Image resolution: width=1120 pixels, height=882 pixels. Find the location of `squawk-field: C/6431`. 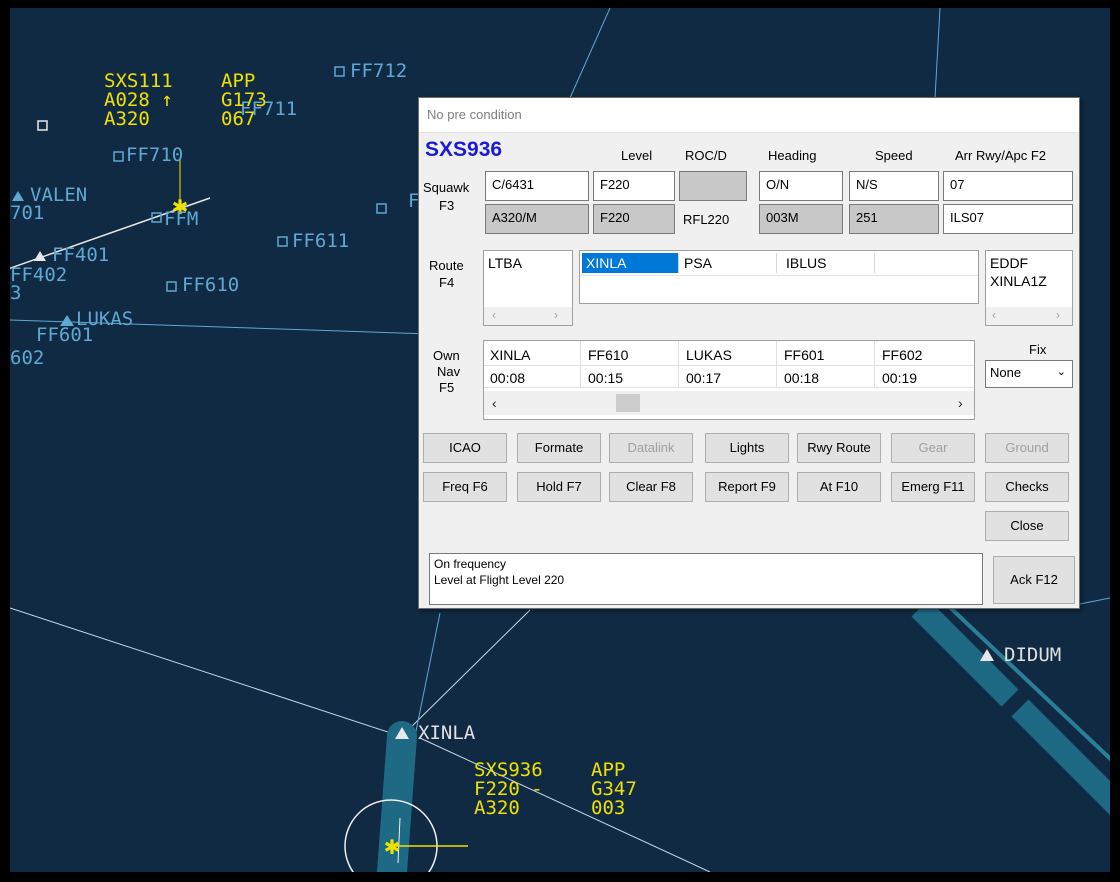

squawk-field: C/6431 is located at coordinates (537, 186).